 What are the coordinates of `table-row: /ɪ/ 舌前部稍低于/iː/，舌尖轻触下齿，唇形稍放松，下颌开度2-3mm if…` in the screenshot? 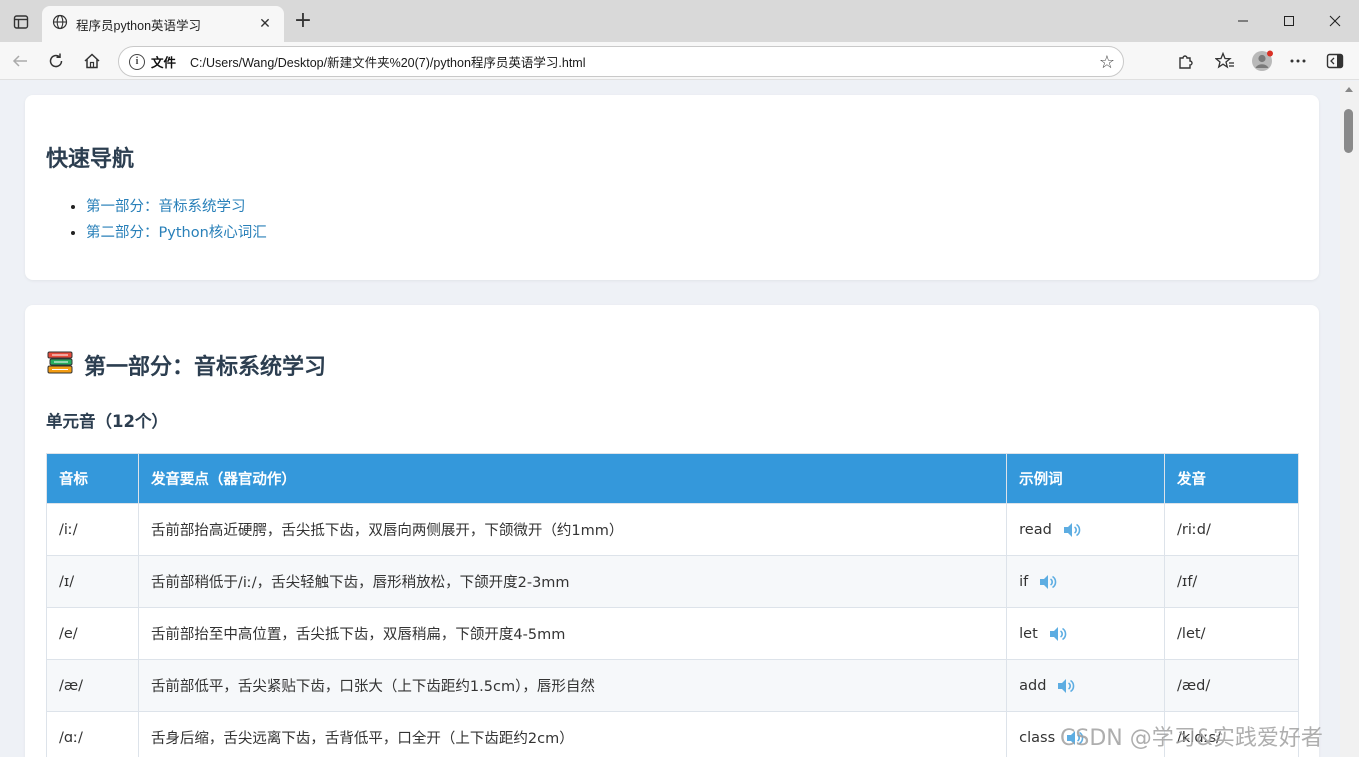 It's located at (672, 581).